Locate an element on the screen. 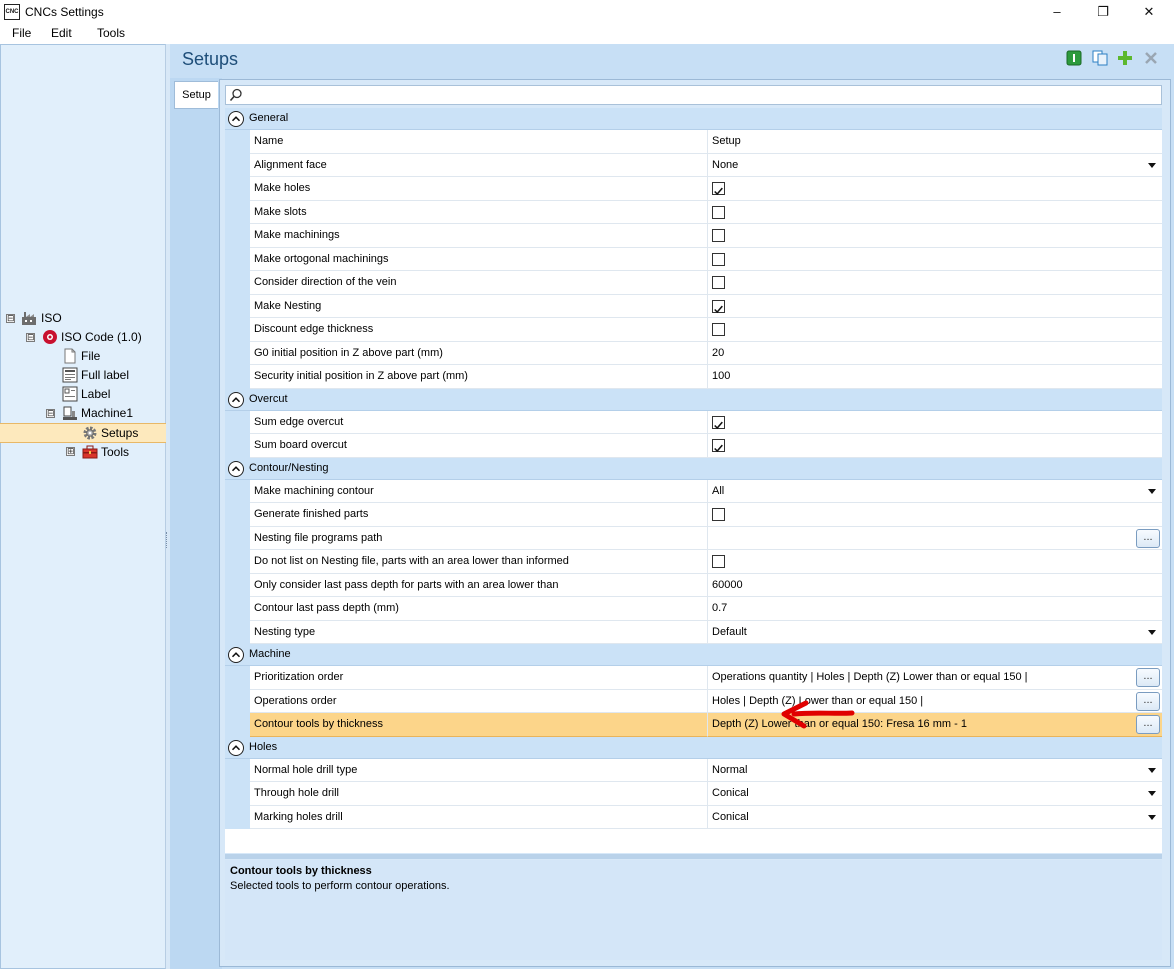  property-row: Consider direction of the vein is located at coordinates (693, 283).